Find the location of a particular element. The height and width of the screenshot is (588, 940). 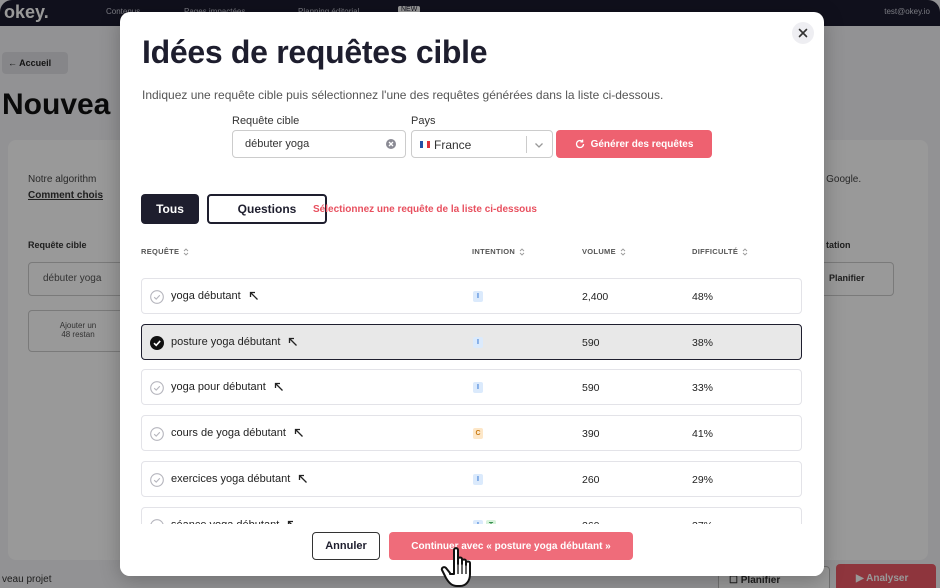

column-header-difficulty: DIFFICULTÉ is located at coordinates (720, 251).